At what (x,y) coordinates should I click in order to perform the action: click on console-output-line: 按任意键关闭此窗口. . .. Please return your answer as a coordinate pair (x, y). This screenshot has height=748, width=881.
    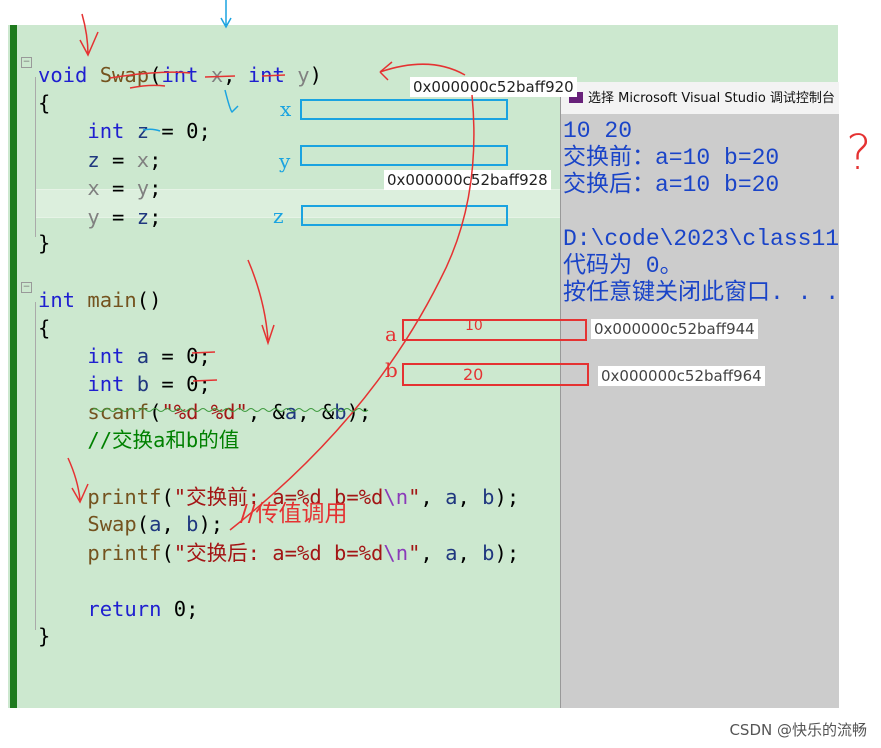
    Looking at the image, I should click on (701, 293).